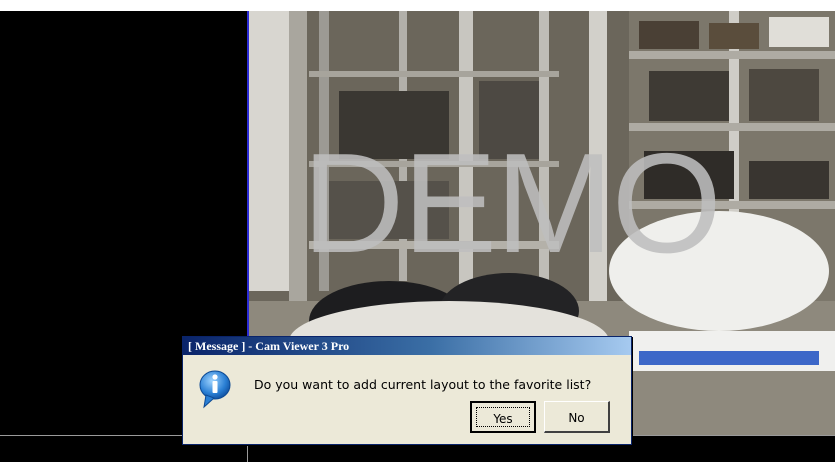  I want to click on dialog-title: [ Message ] - Cam Viewer 3 Pro, so click(269, 346).